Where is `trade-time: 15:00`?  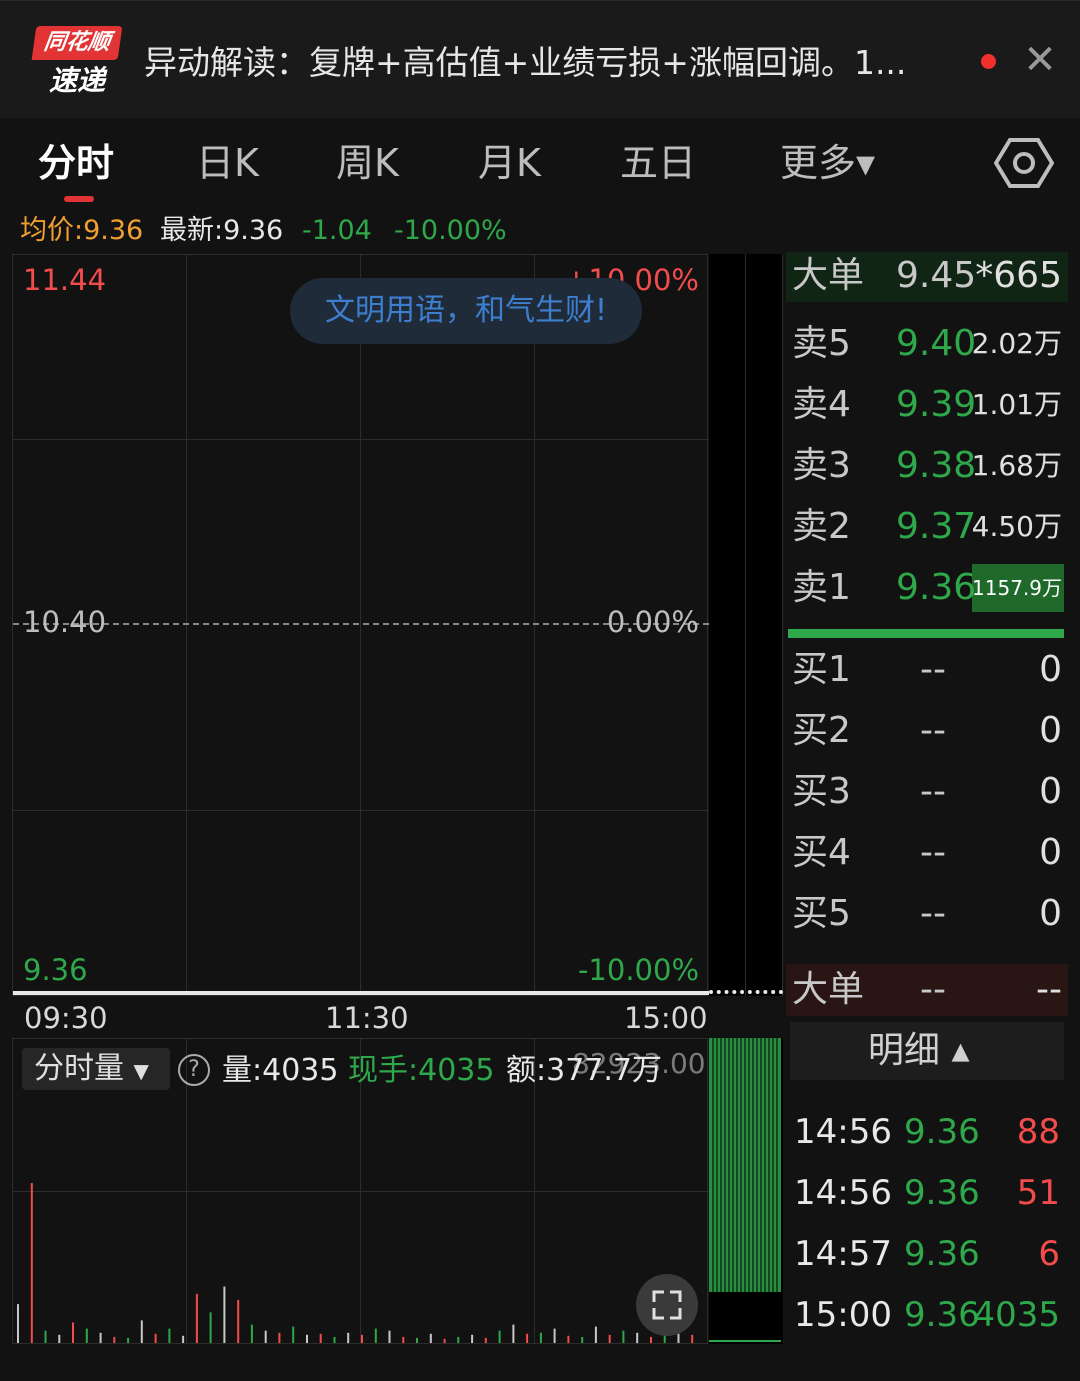 trade-time: 15:00 is located at coordinates (843, 1315).